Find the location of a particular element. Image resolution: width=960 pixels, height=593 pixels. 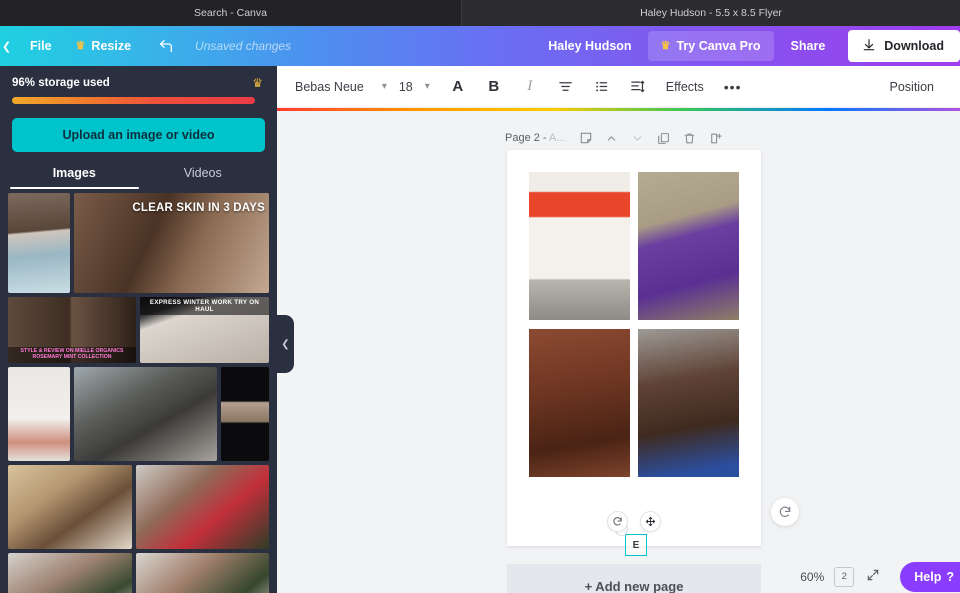

zoom-level-label: 60% is located at coordinates (812, 577).